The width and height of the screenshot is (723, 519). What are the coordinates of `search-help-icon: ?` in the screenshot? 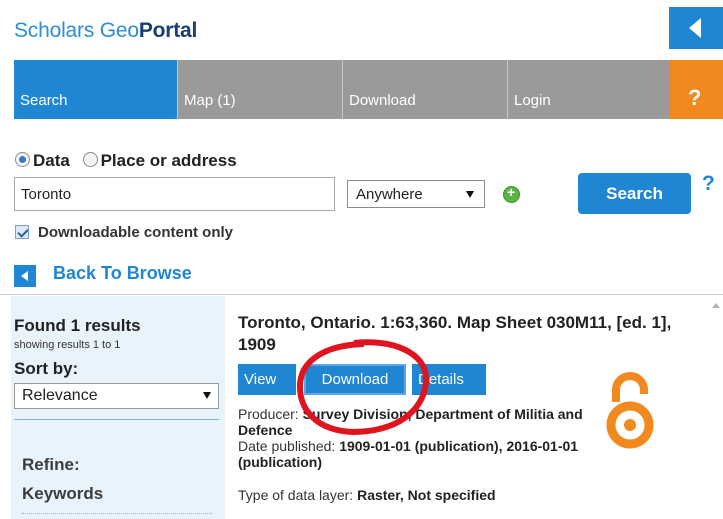 It's located at (708, 184).